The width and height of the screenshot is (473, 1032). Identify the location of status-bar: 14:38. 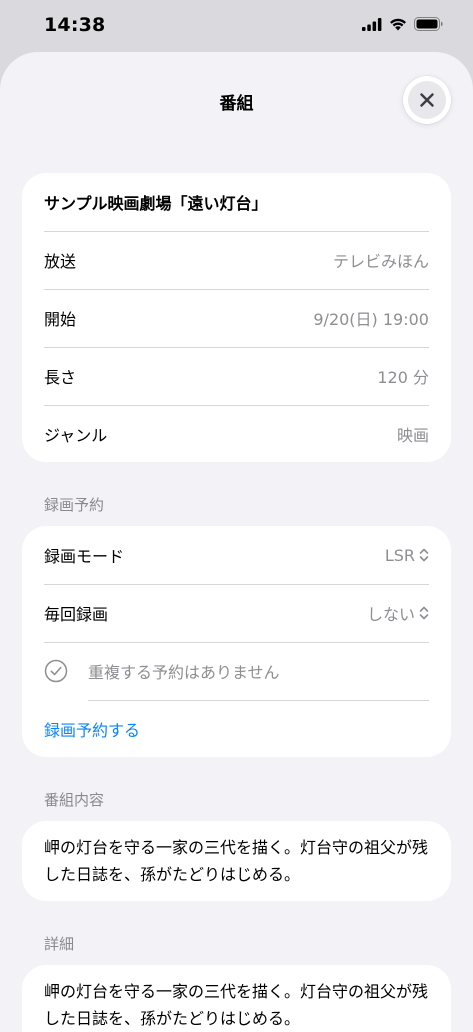
(236, 27).